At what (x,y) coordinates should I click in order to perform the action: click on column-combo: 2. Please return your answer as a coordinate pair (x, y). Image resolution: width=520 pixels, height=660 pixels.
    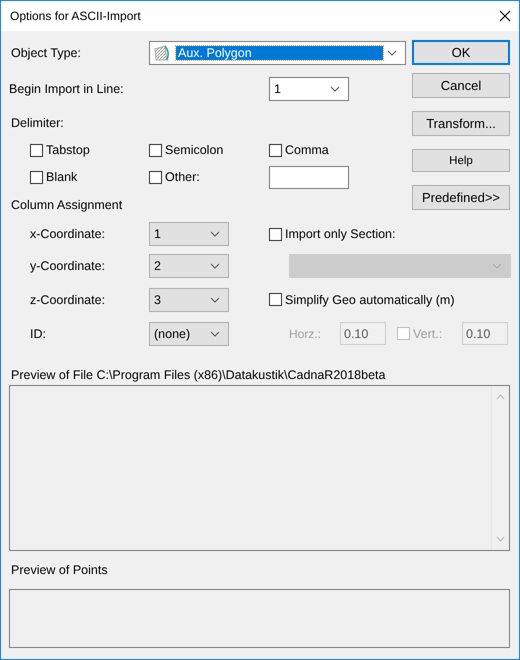
    Looking at the image, I should click on (189, 266).